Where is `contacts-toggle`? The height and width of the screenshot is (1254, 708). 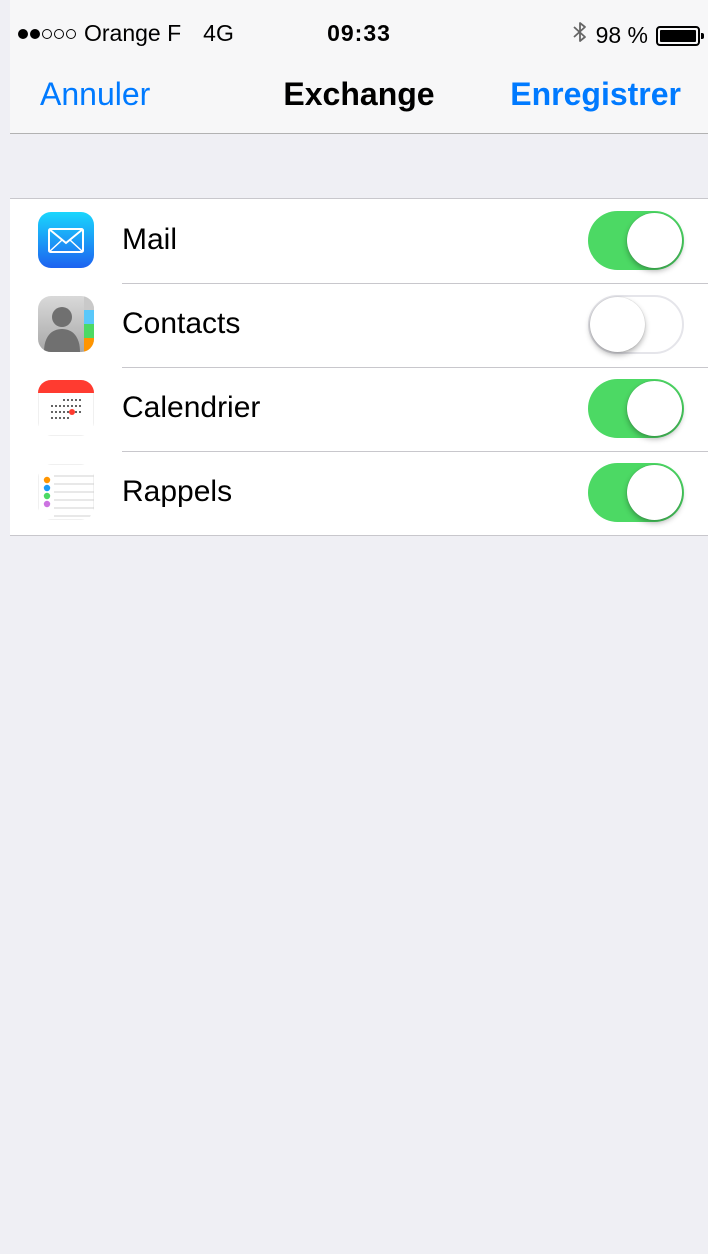 contacts-toggle is located at coordinates (636, 324).